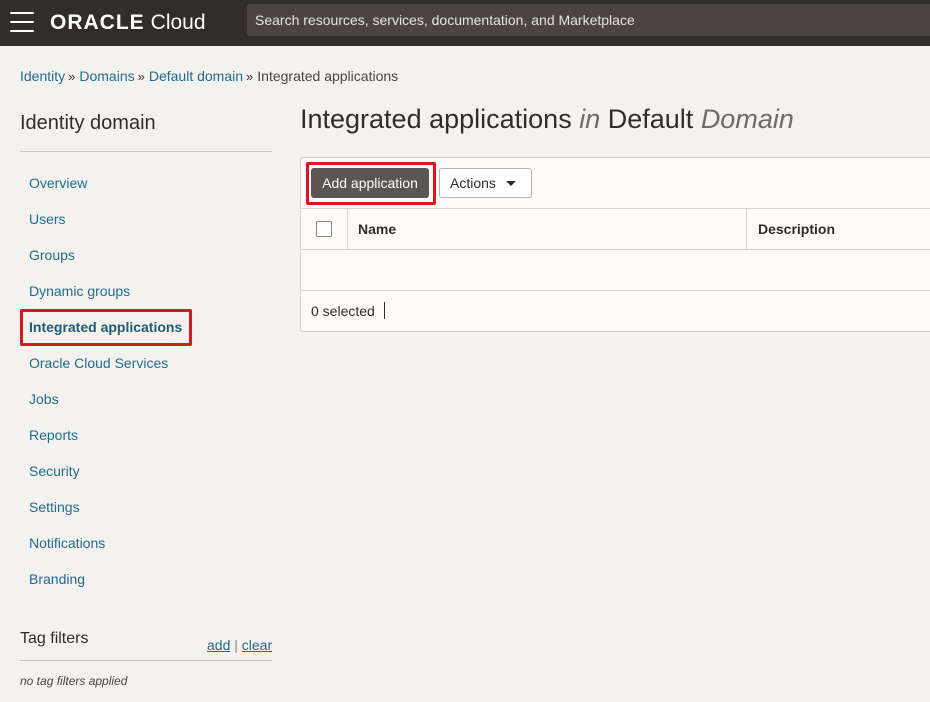 This screenshot has width=930, height=702. Describe the element at coordinates (196, 76) in the screenshot. I see `breadcrumb-default-domain: Default domain` at that location.